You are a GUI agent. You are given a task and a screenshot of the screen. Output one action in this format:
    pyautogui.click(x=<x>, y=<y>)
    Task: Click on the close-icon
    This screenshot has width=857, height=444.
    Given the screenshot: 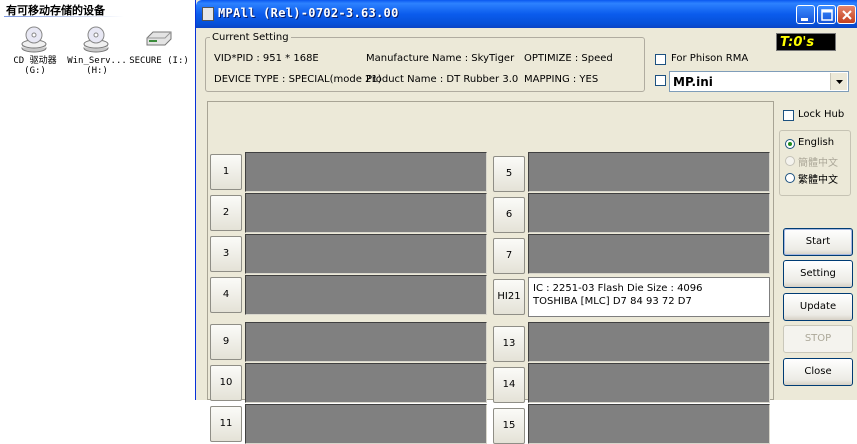 What is the action you would take?
    pyautogui.click(x=847, y=15)
    